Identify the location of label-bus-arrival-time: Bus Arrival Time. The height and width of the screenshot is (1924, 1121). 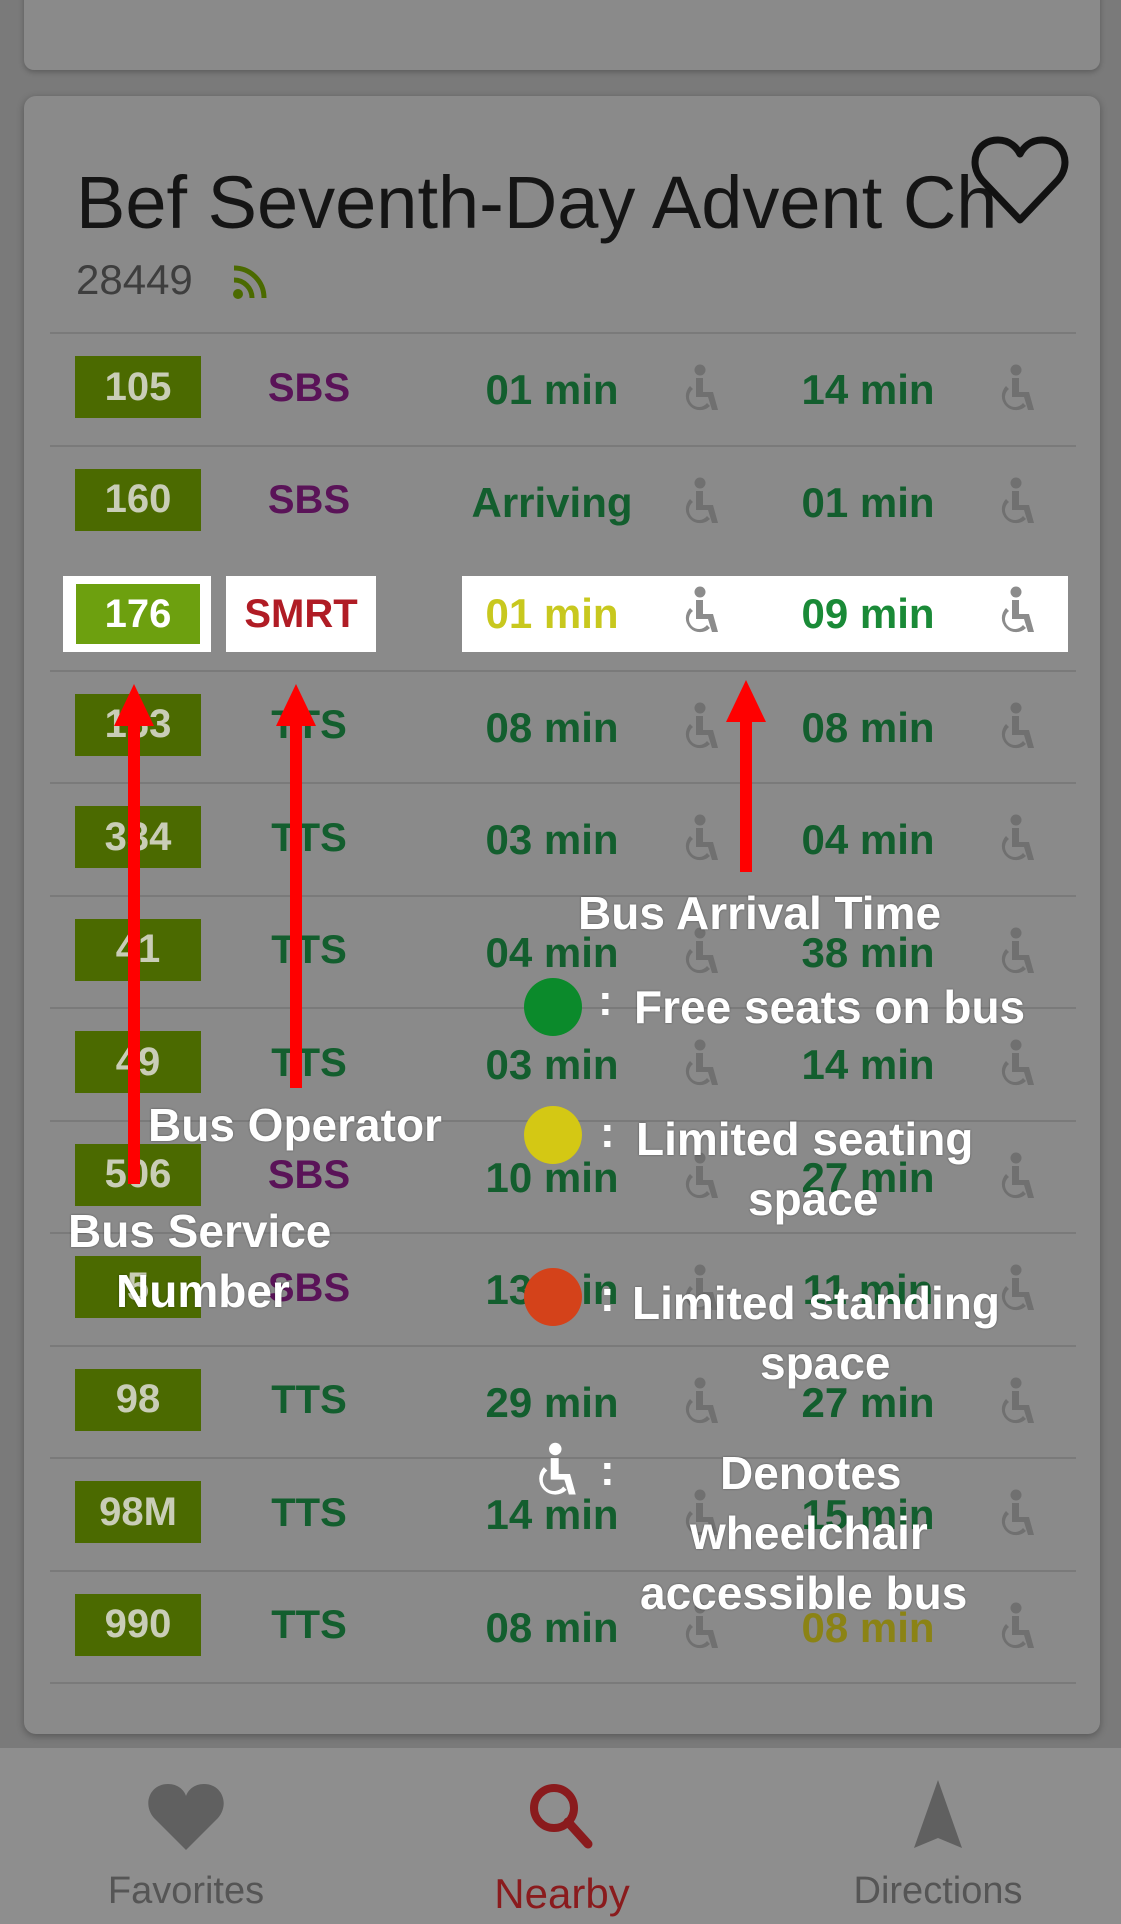
(760, 913).